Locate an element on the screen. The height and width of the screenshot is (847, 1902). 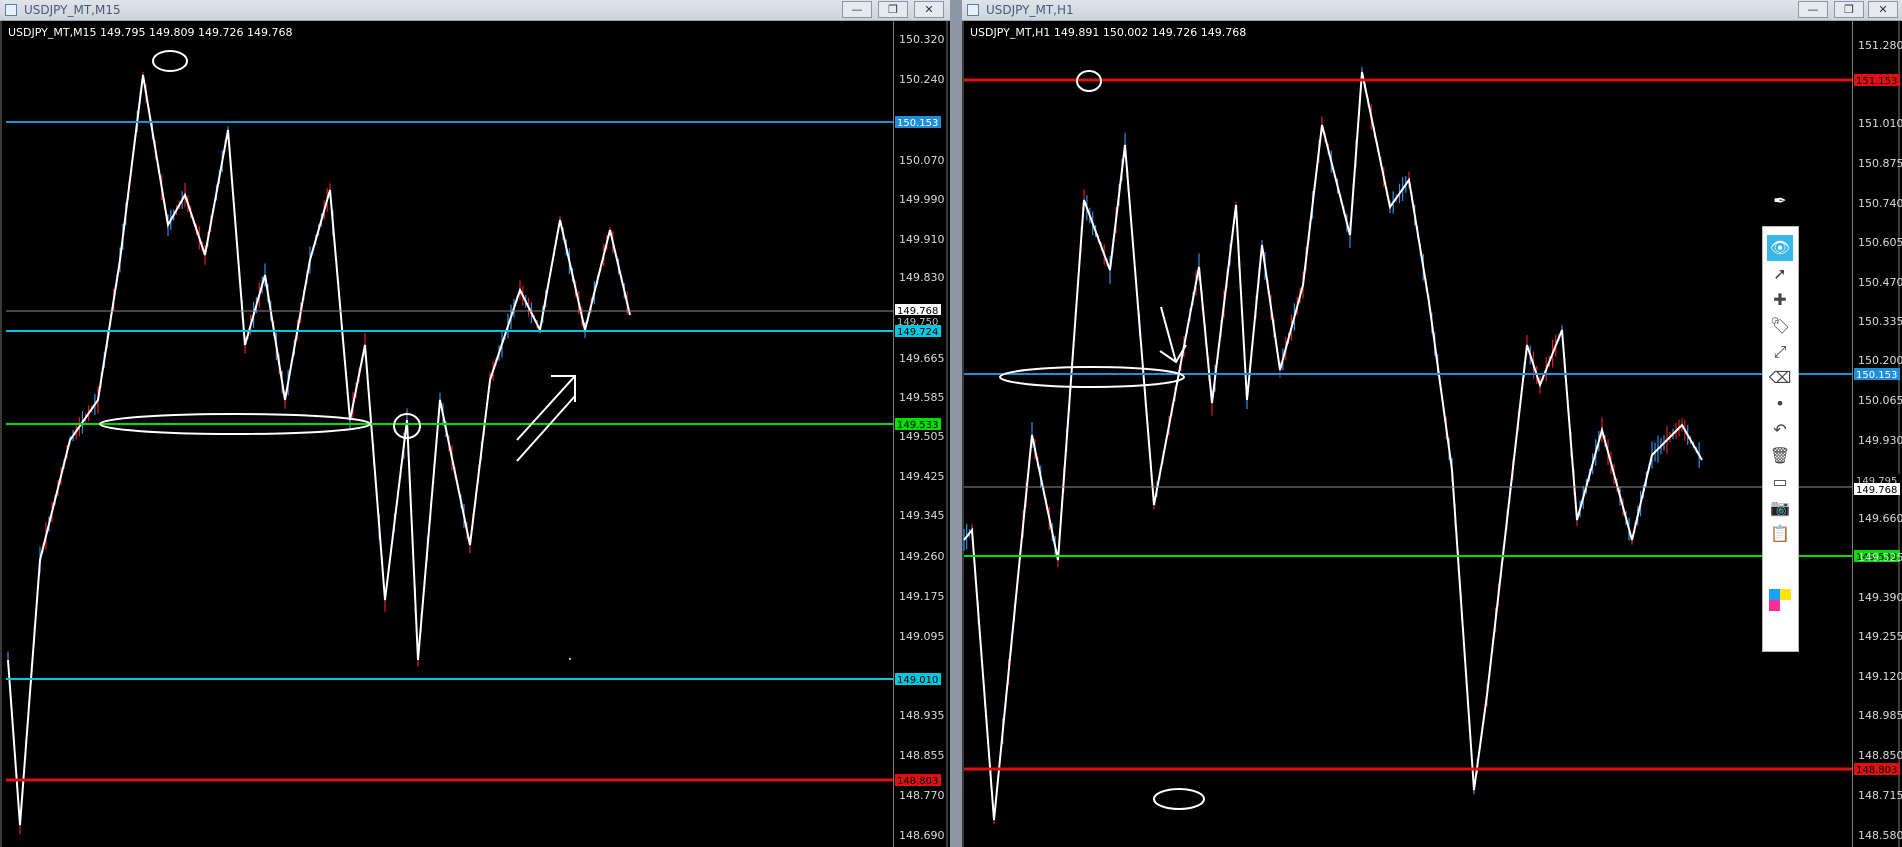
price-label: 150.065 is located at coordinates (1880, 400).